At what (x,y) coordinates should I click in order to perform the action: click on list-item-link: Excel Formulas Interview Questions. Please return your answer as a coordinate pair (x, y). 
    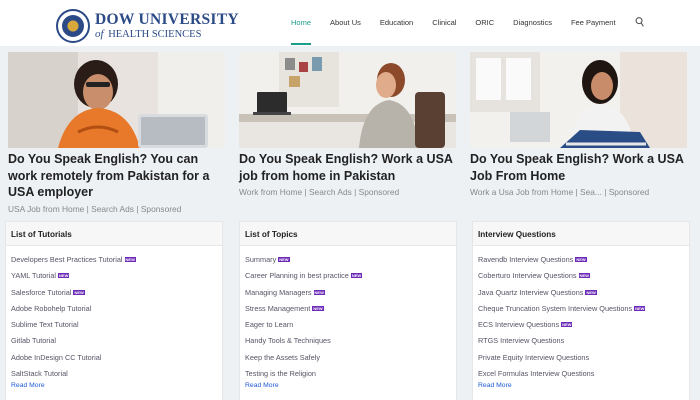
    Looking at the image, I should click on (536, 373).